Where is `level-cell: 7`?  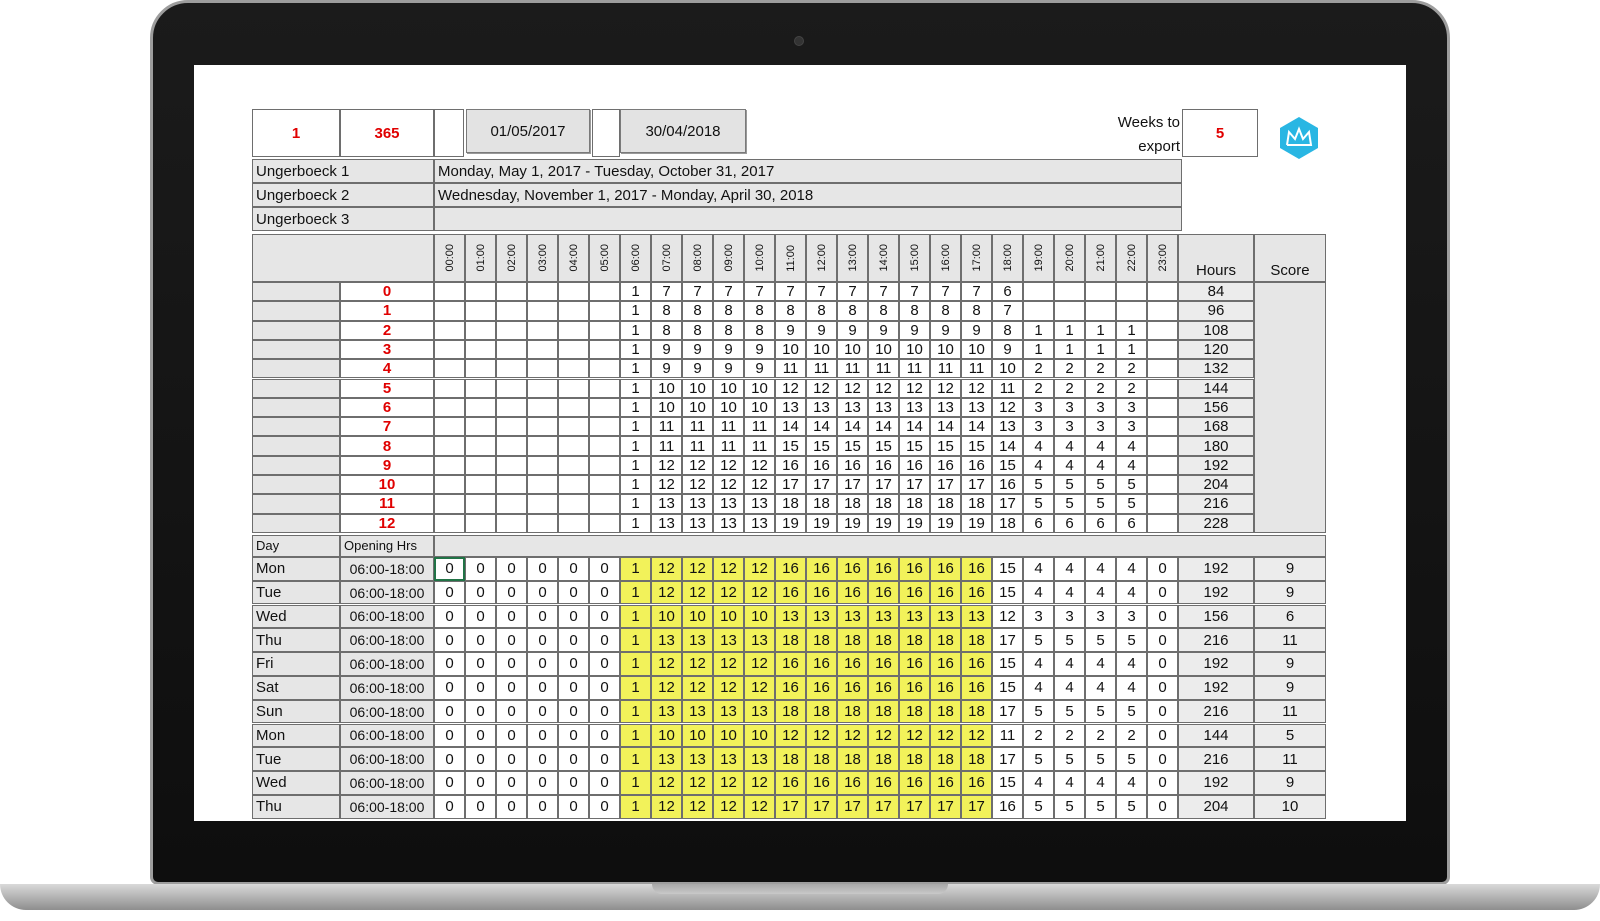
level-cell: 7 is located at coordinates (883, 292).